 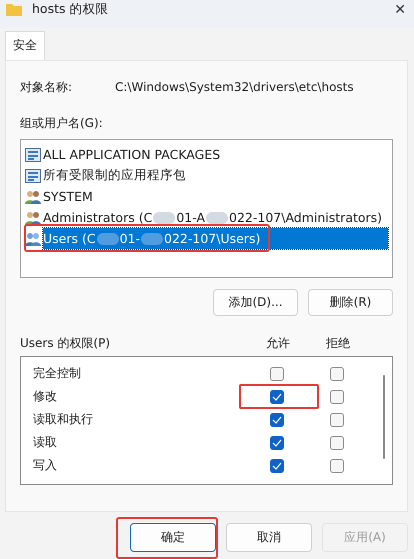 I want to click on user-item: SYSTEM, so click(x=206, y=196).